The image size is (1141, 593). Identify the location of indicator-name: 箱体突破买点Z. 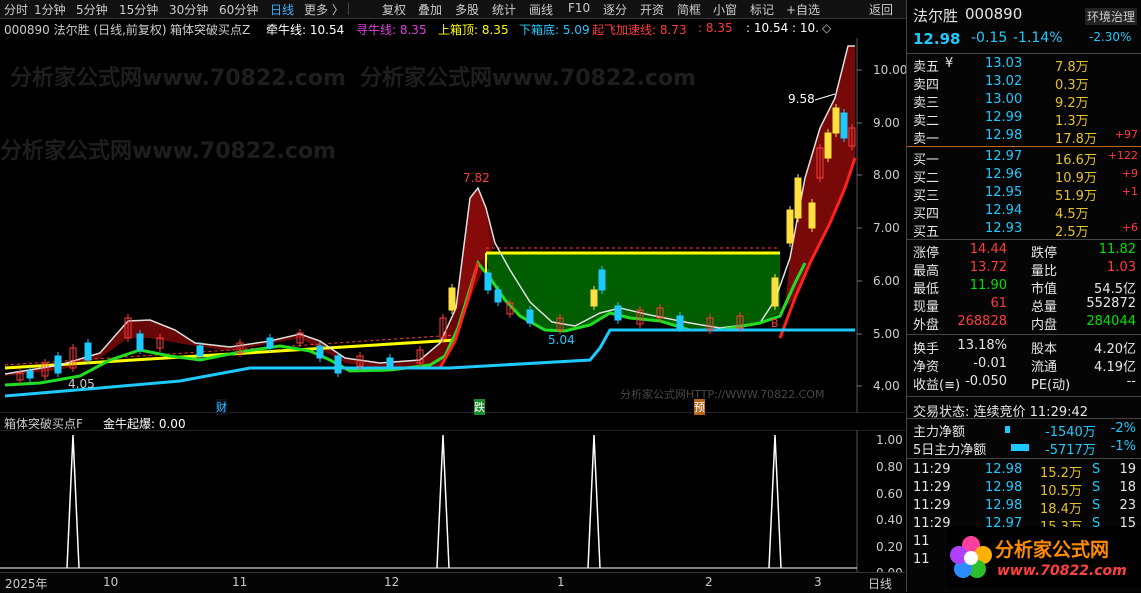
(210, 29).